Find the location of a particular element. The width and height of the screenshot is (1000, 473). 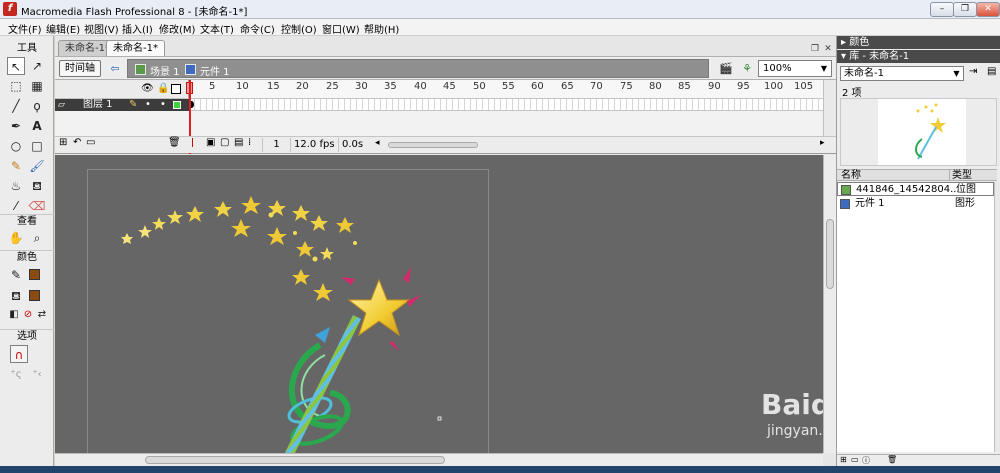

outline-color-icon is located at coordinates (177, 105).